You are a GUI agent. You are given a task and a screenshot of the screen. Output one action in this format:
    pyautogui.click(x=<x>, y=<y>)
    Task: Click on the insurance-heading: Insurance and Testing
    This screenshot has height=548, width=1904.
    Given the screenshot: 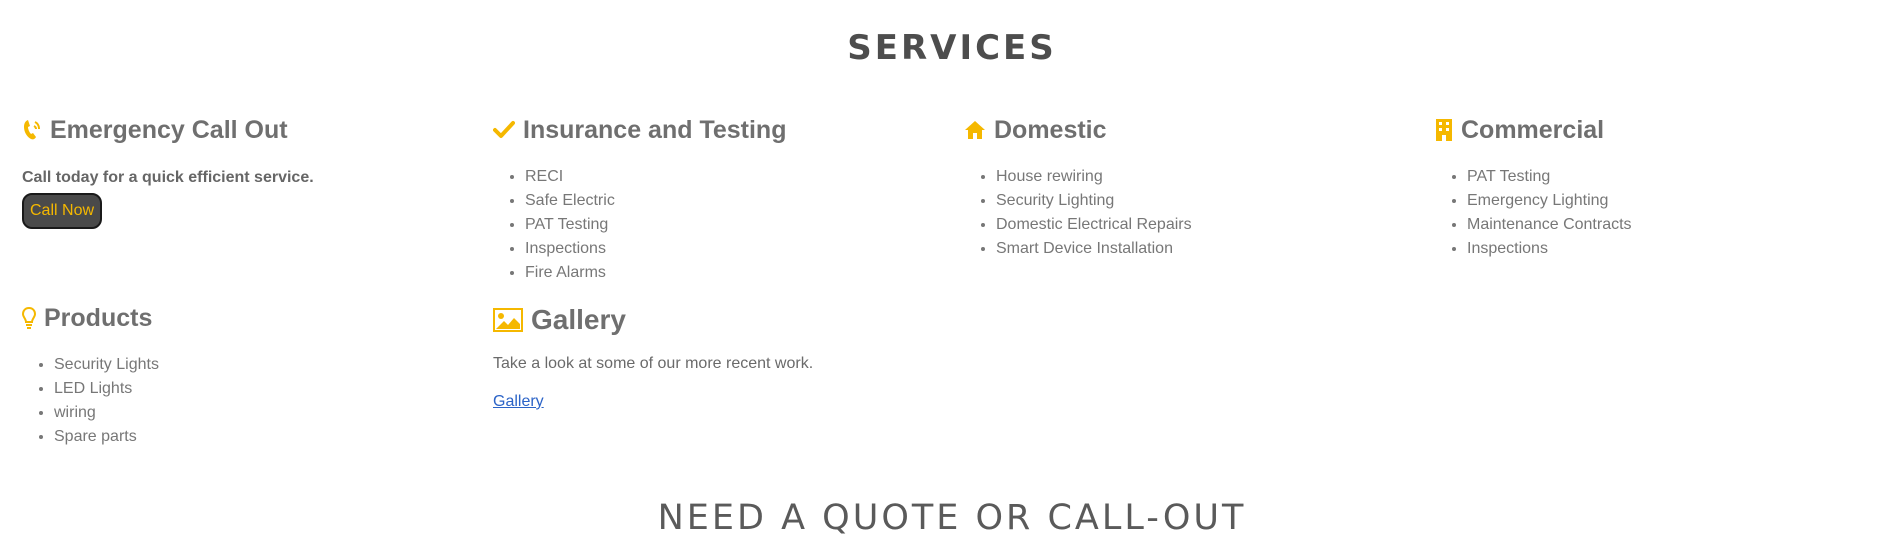 What is the action you would take?
    pyautogui.click(x=713, y=130)
    